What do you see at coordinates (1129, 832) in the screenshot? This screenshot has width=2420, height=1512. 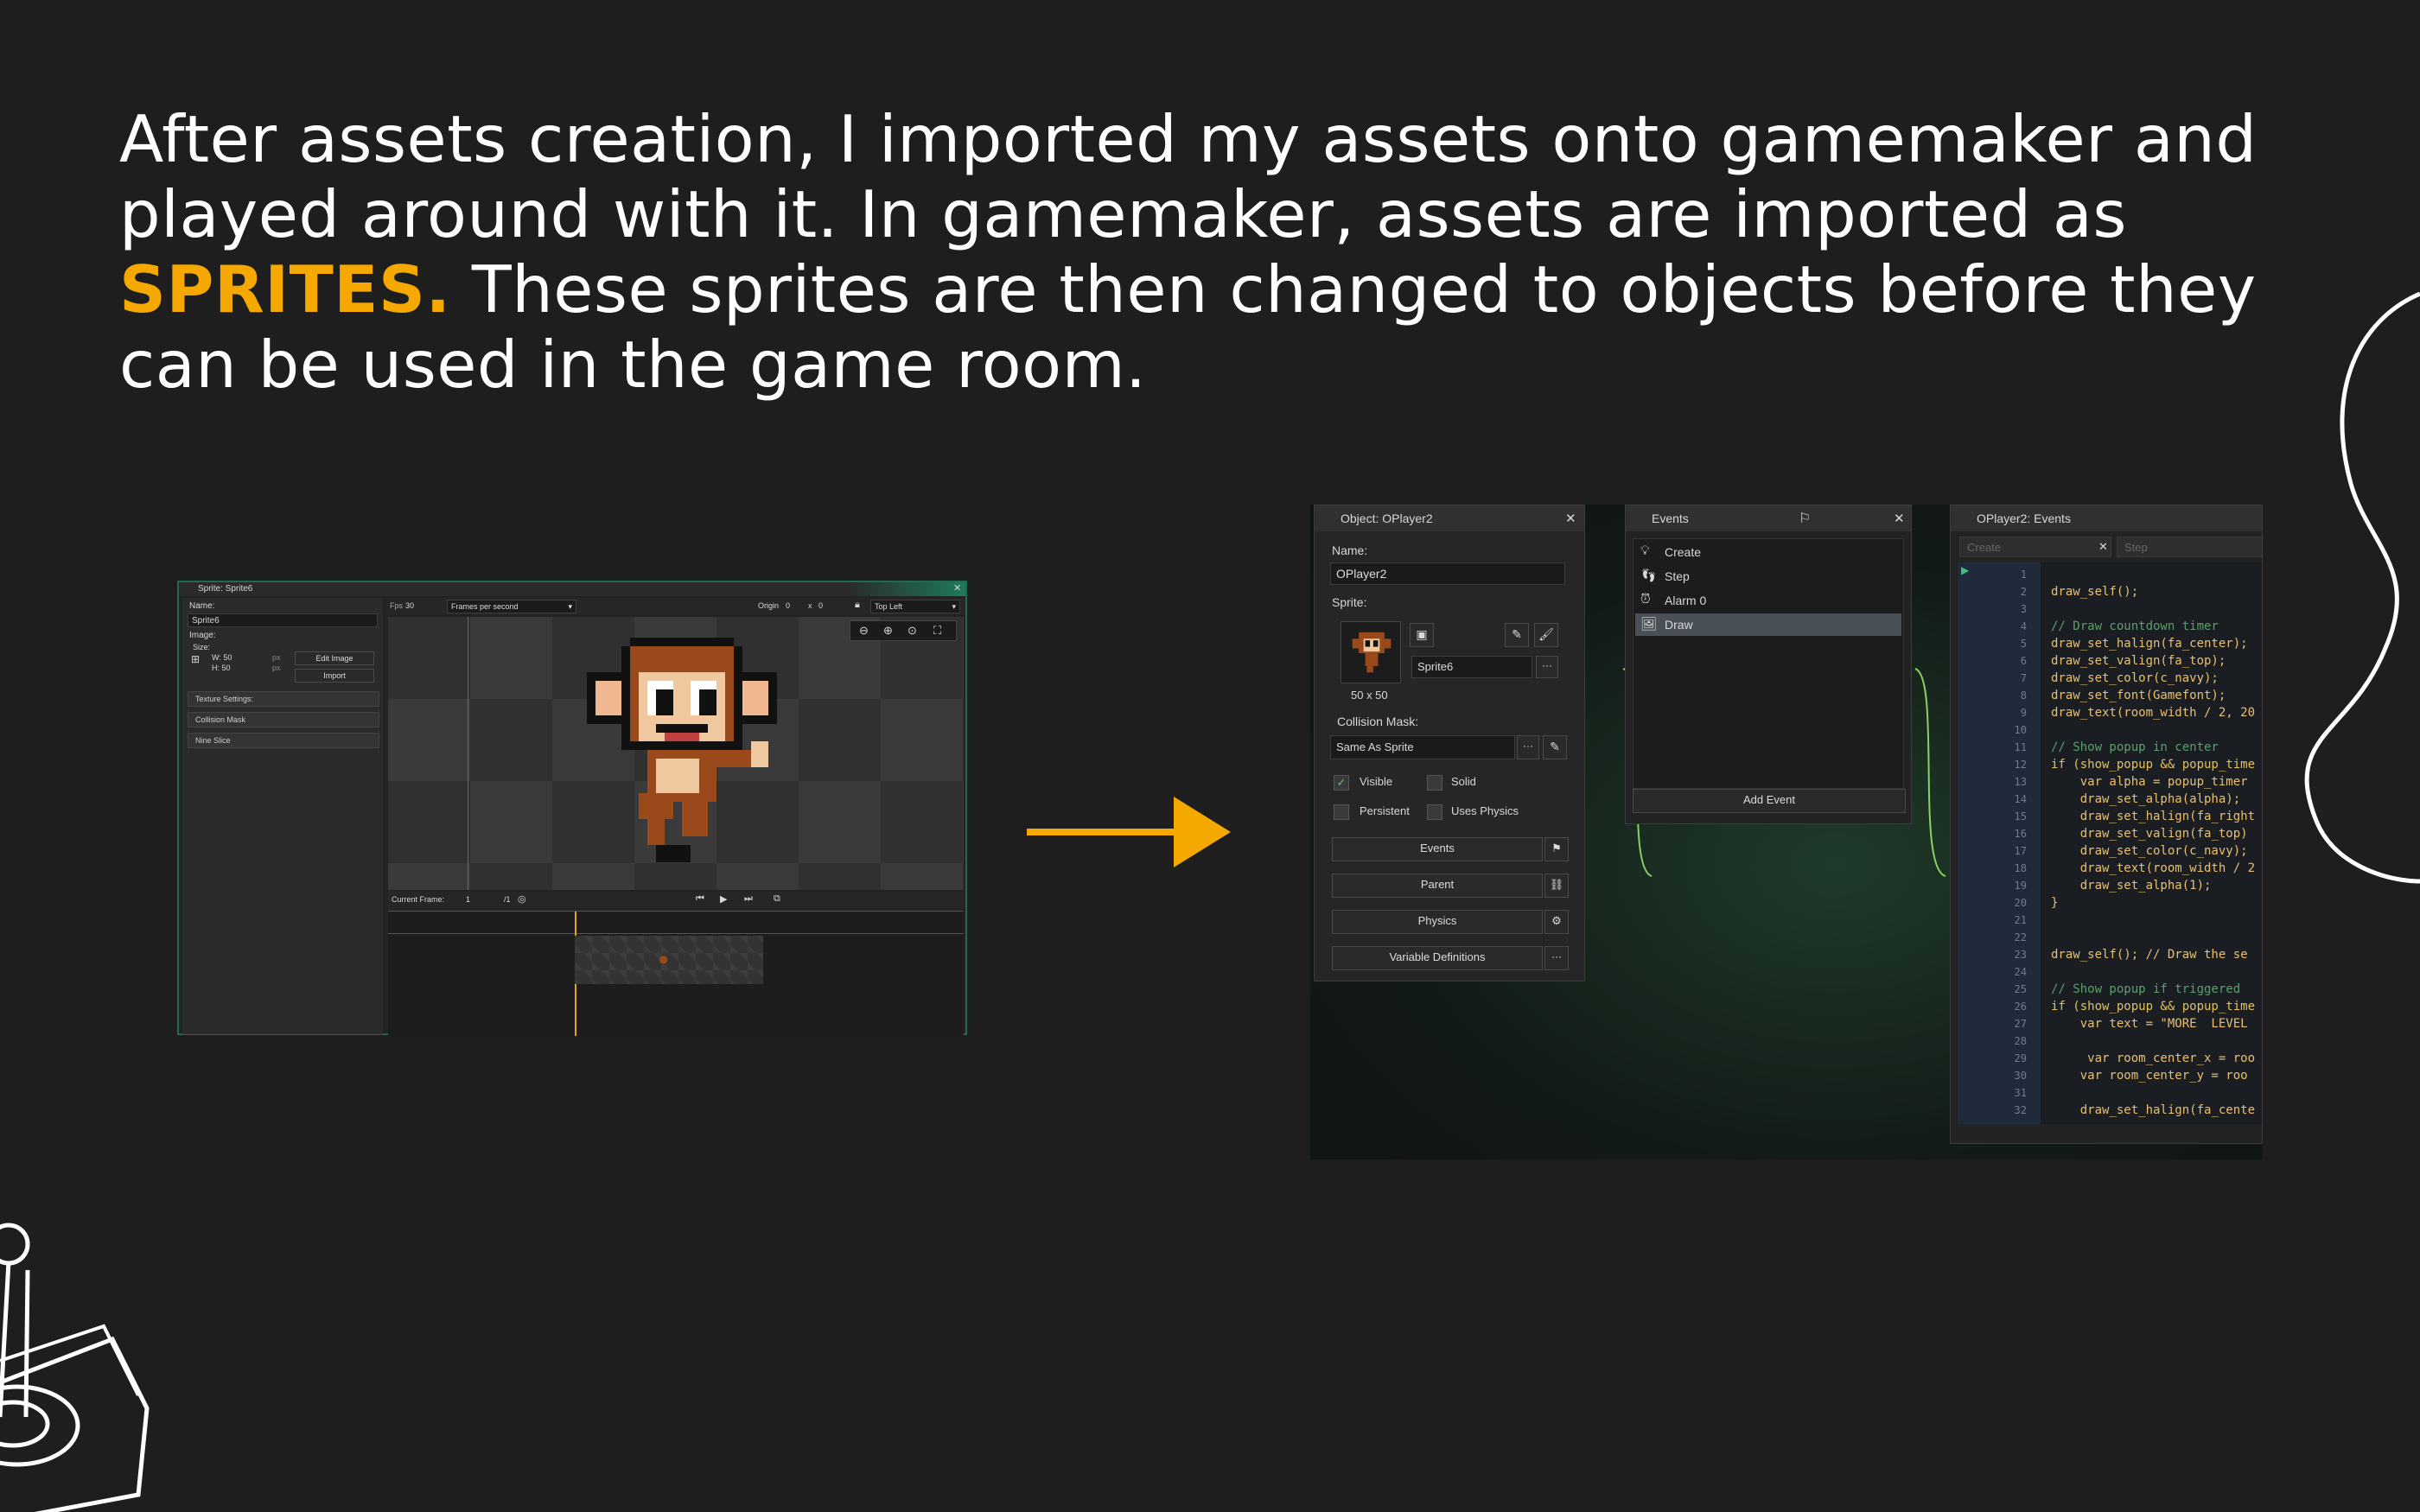 I see `arrow-right-icon` at bounding box center [1129, 832].